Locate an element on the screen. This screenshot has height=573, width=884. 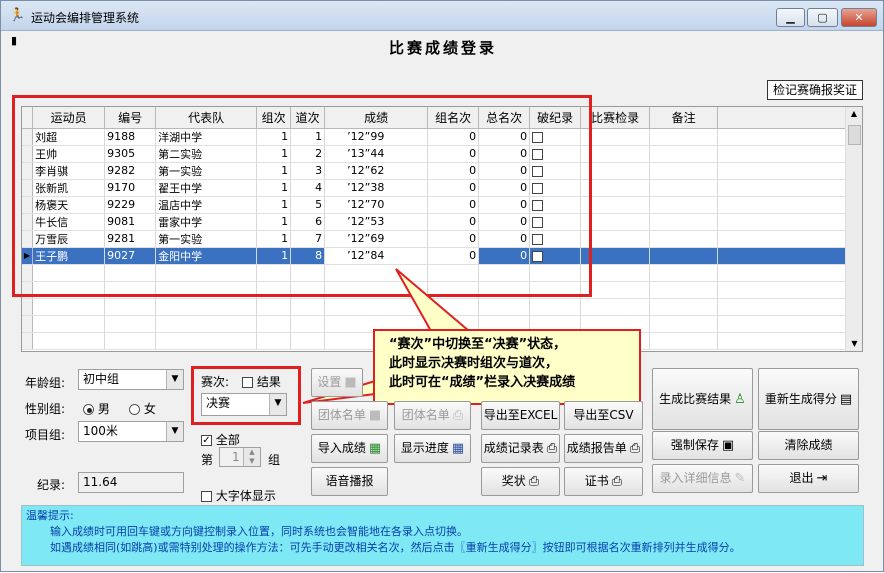
force-save-button: 强制保存 ▣ is located at coordinates (702, 445).